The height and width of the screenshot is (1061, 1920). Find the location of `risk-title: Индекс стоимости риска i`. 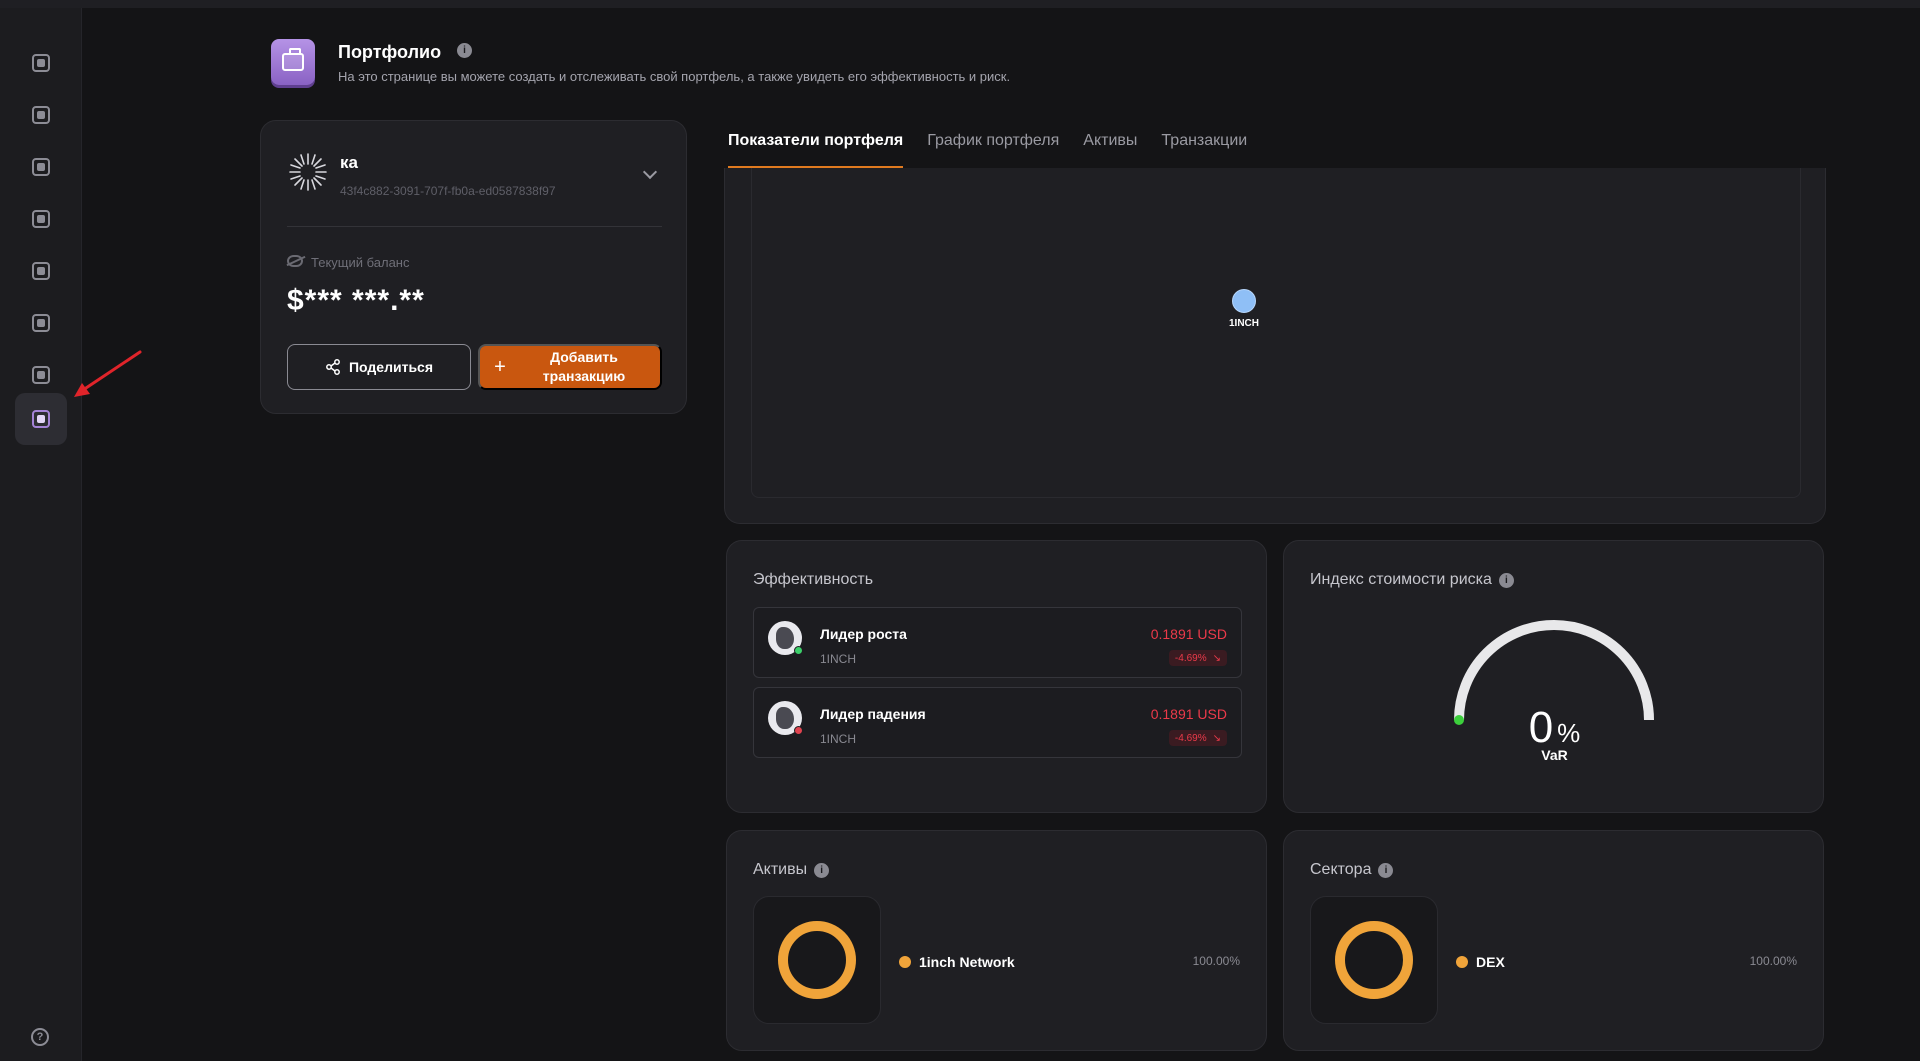

risk-title: Индекс стоимости риска i is located at coordinates (1412, 580).